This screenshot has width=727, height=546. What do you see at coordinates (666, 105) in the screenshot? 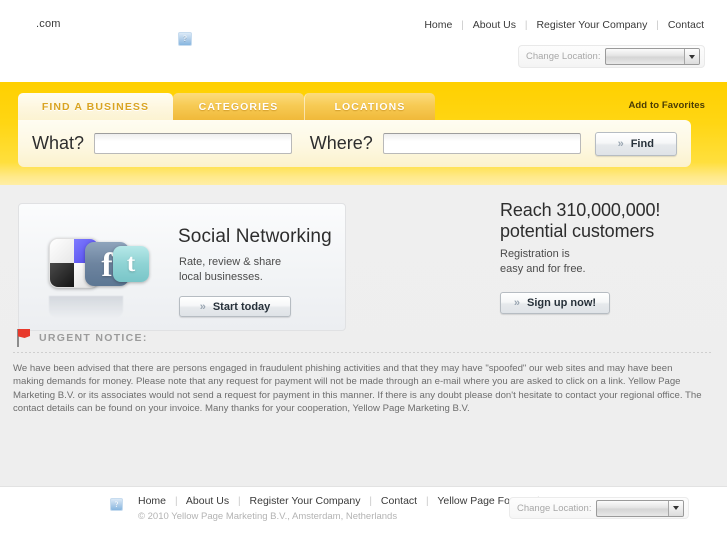
I see `add-to-favorites-link: Add to Favorites` at bounding box center [666, 105].